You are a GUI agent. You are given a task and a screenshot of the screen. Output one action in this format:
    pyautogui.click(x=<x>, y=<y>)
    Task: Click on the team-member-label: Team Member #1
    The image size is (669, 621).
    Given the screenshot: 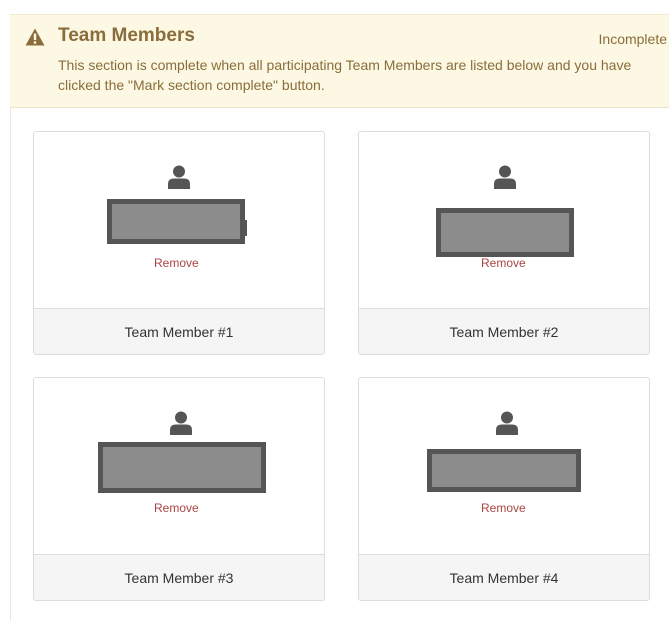 What is the action you would take?
    pyautogui.click(x=179, y=331)
    